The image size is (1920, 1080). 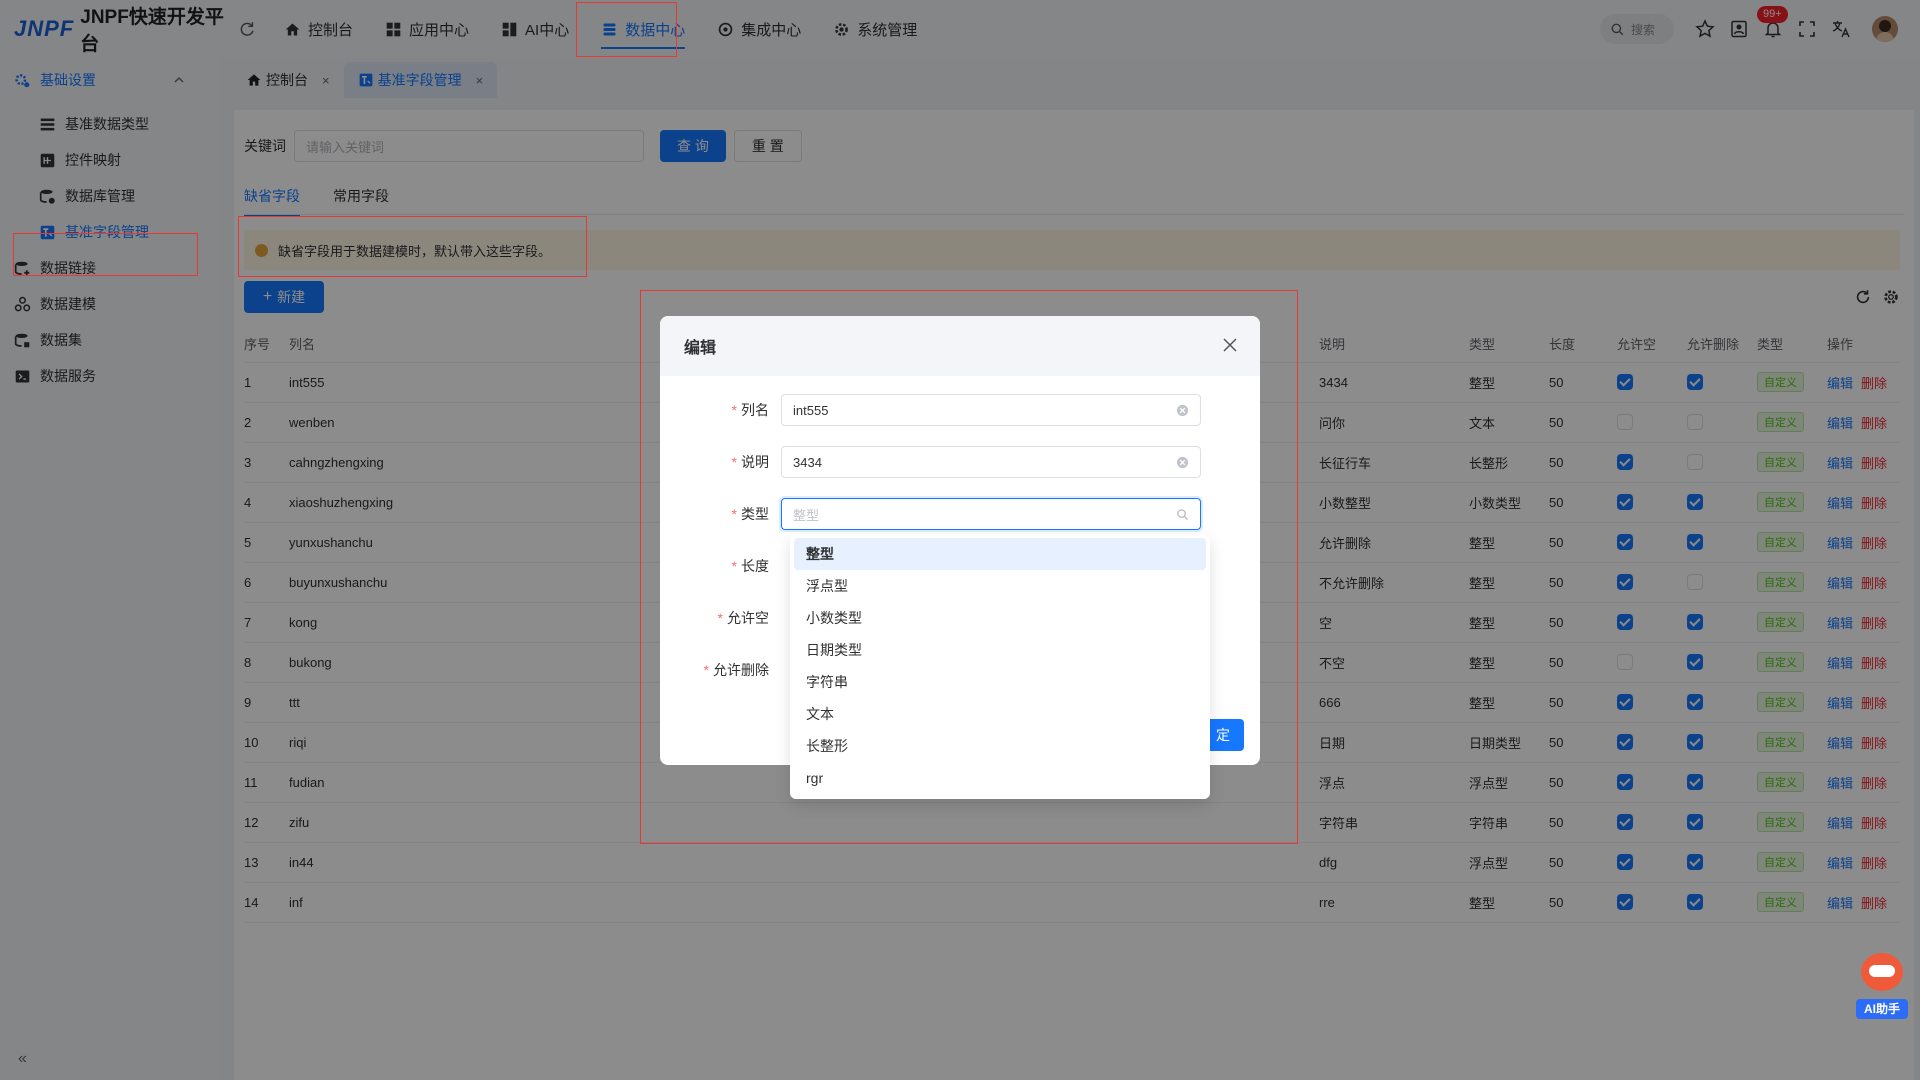 What do you see at coordinates (1230, 345) in the screenshot?
I see `close-icon` at bounding box center [1230, 345].